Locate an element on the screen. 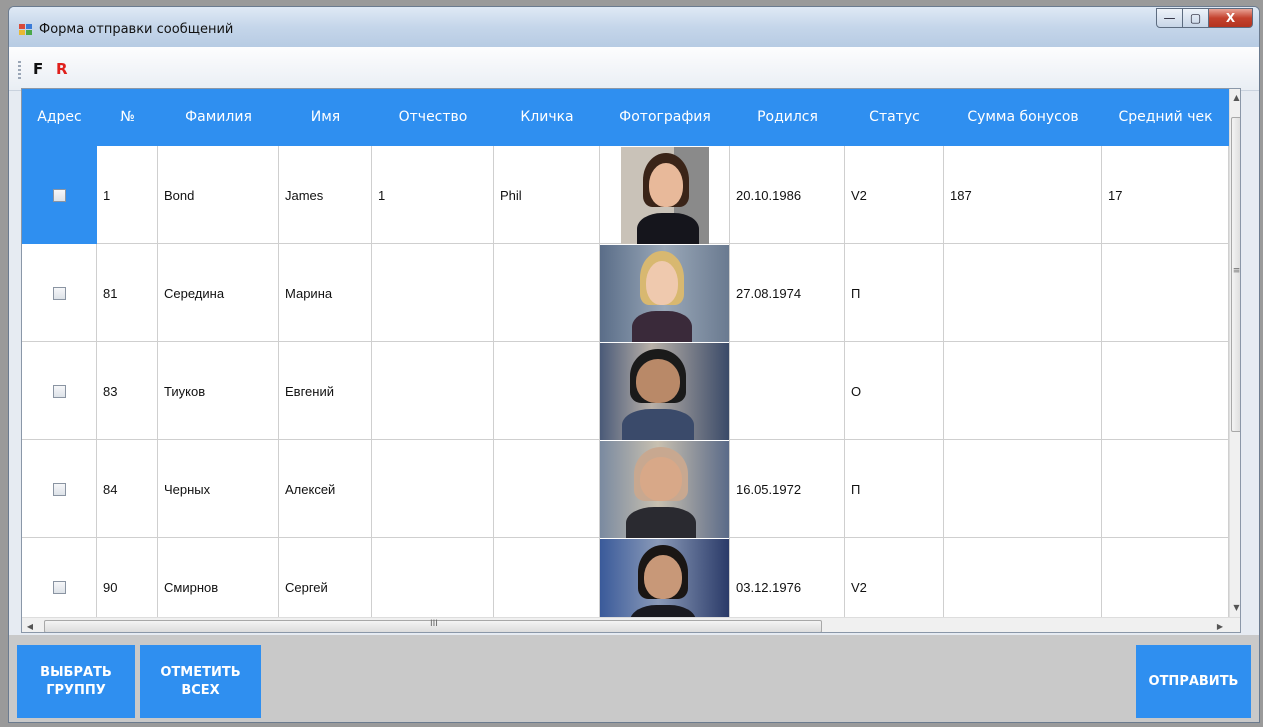 This screenshot has width=1263, height=727. vertical-scrollbar: ▲ ≡ ▼ is located at coordinates (1235, 353).